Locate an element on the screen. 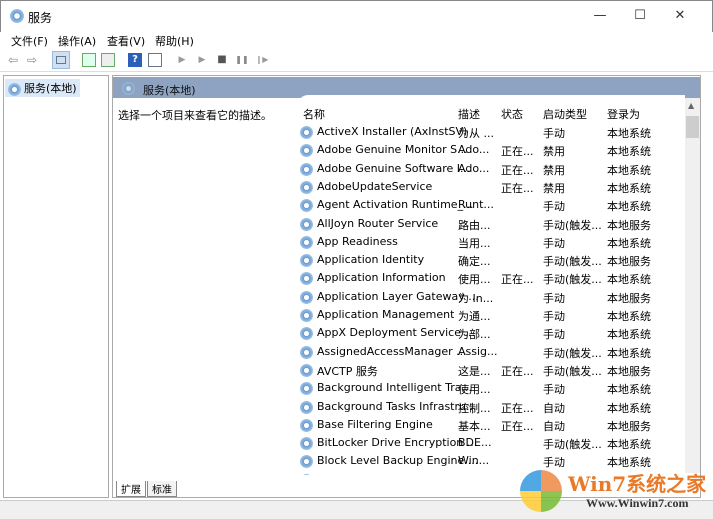  export-icon is located at coordinates (108, 60).